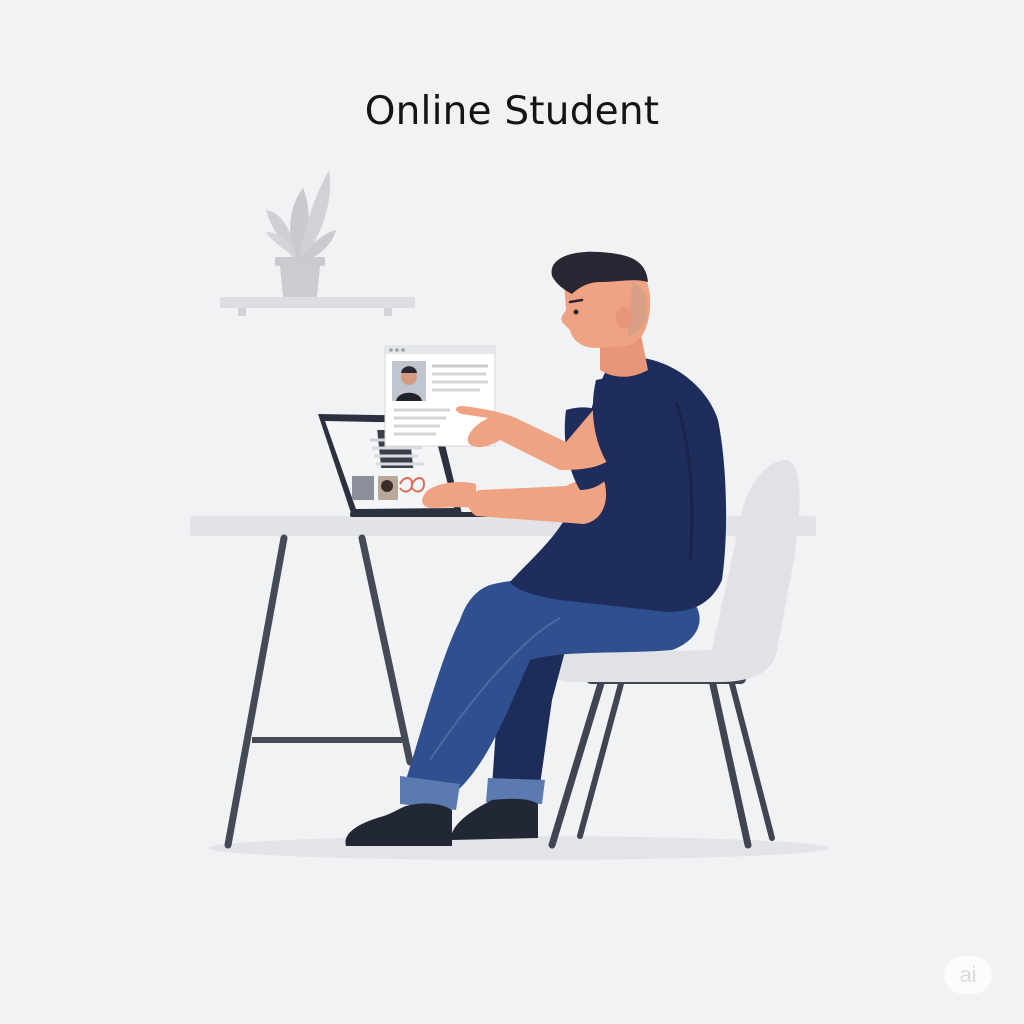  What do you see at coordinates (968, 975) in the screenshot?
I see `watermark-badge: ai` at bounding box center [968, 975].